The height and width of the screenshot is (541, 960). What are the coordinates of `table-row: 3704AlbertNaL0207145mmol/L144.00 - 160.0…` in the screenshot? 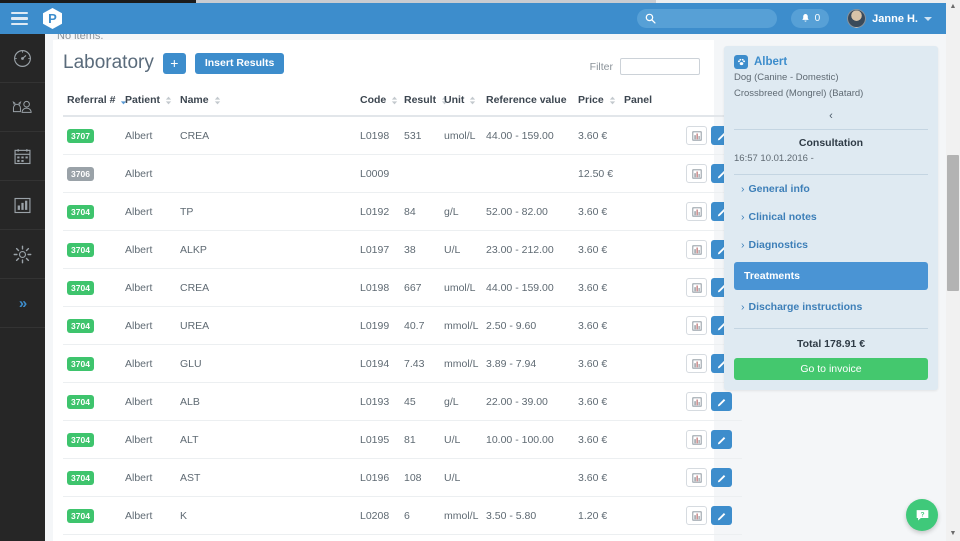 It's located at (402, 537).